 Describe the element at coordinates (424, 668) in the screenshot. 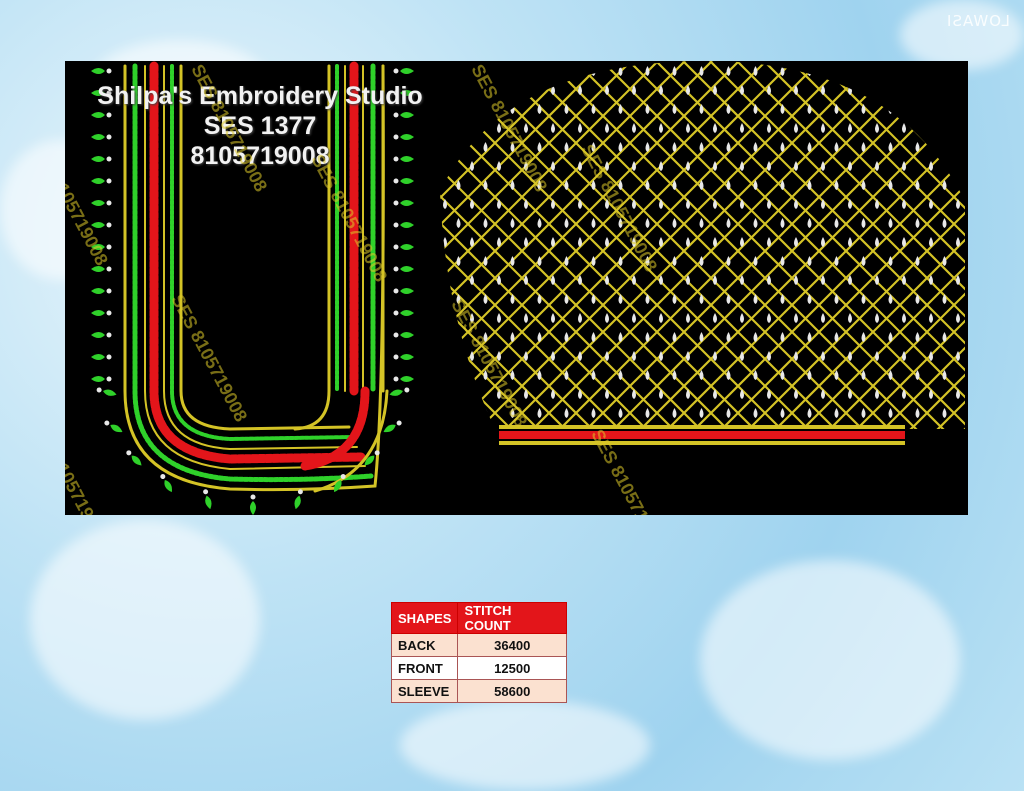

I see `shape-cell: FRONT` at that location.